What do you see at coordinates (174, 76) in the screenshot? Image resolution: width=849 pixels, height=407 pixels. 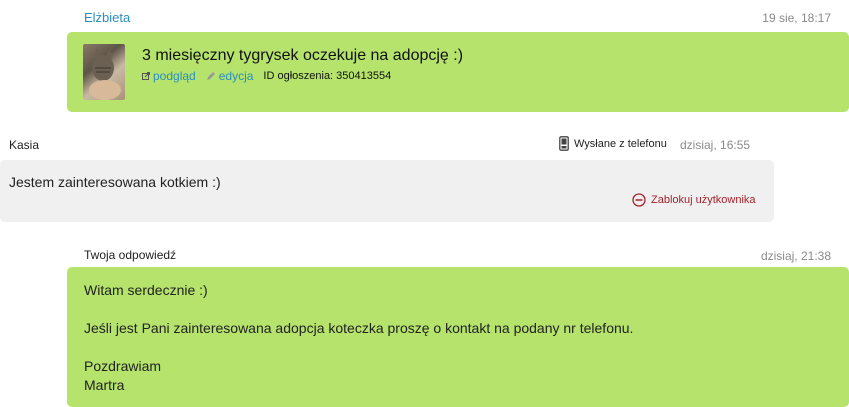 I see `preview-link-label: podgląd` at bounding box center [174, 76].